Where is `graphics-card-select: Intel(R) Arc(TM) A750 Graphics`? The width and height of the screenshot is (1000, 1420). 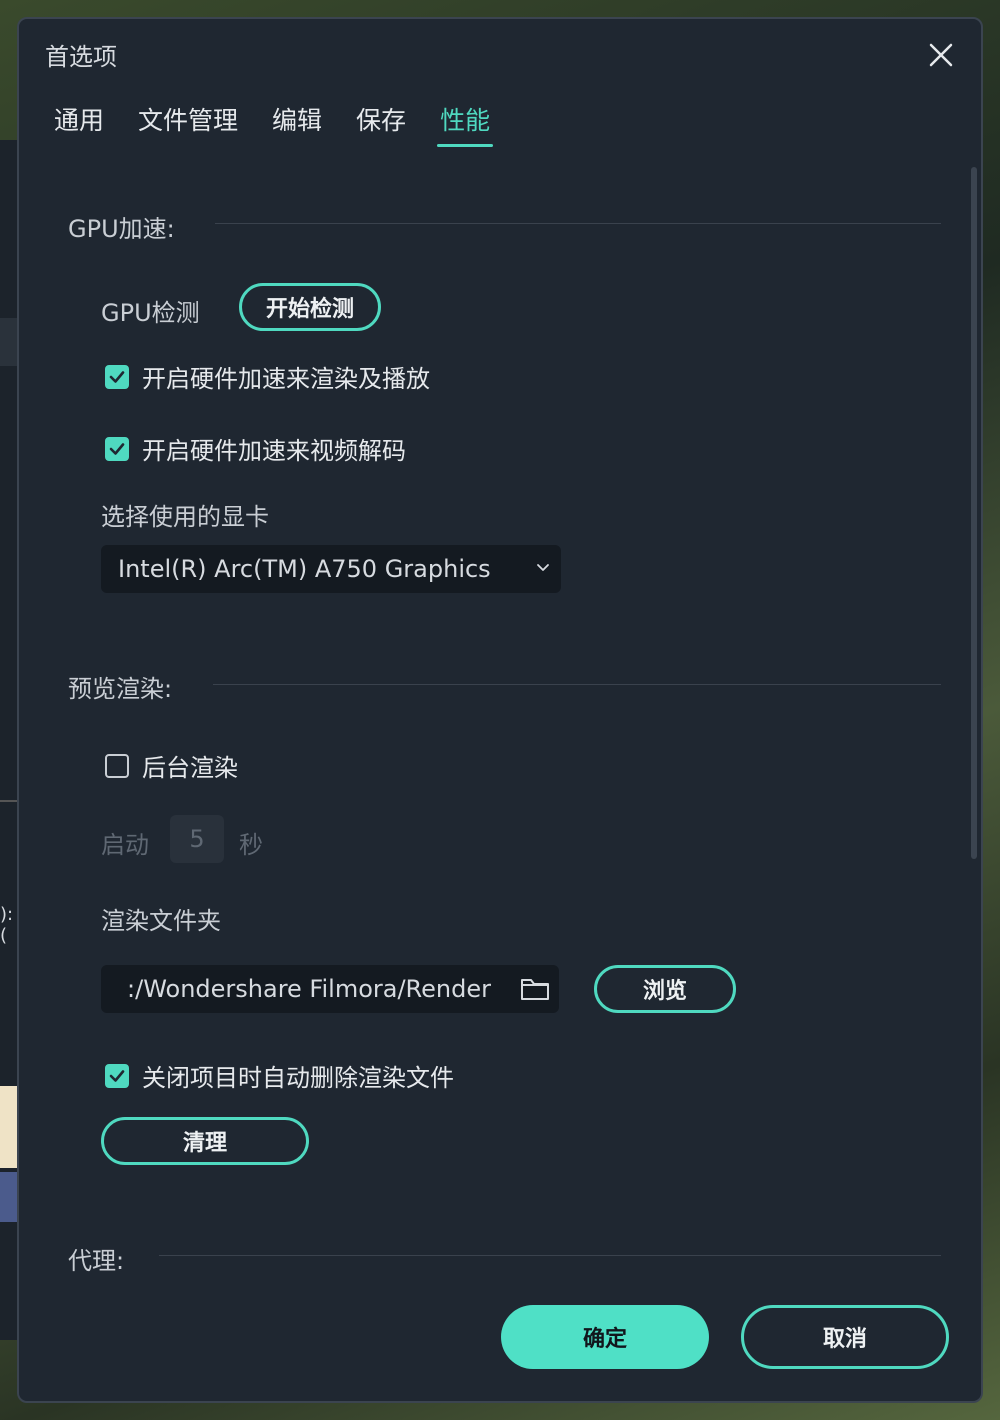
graphics-card-select: Intel(R) Arc(TM) A750 Graphics is located at coordinates (331, 569).